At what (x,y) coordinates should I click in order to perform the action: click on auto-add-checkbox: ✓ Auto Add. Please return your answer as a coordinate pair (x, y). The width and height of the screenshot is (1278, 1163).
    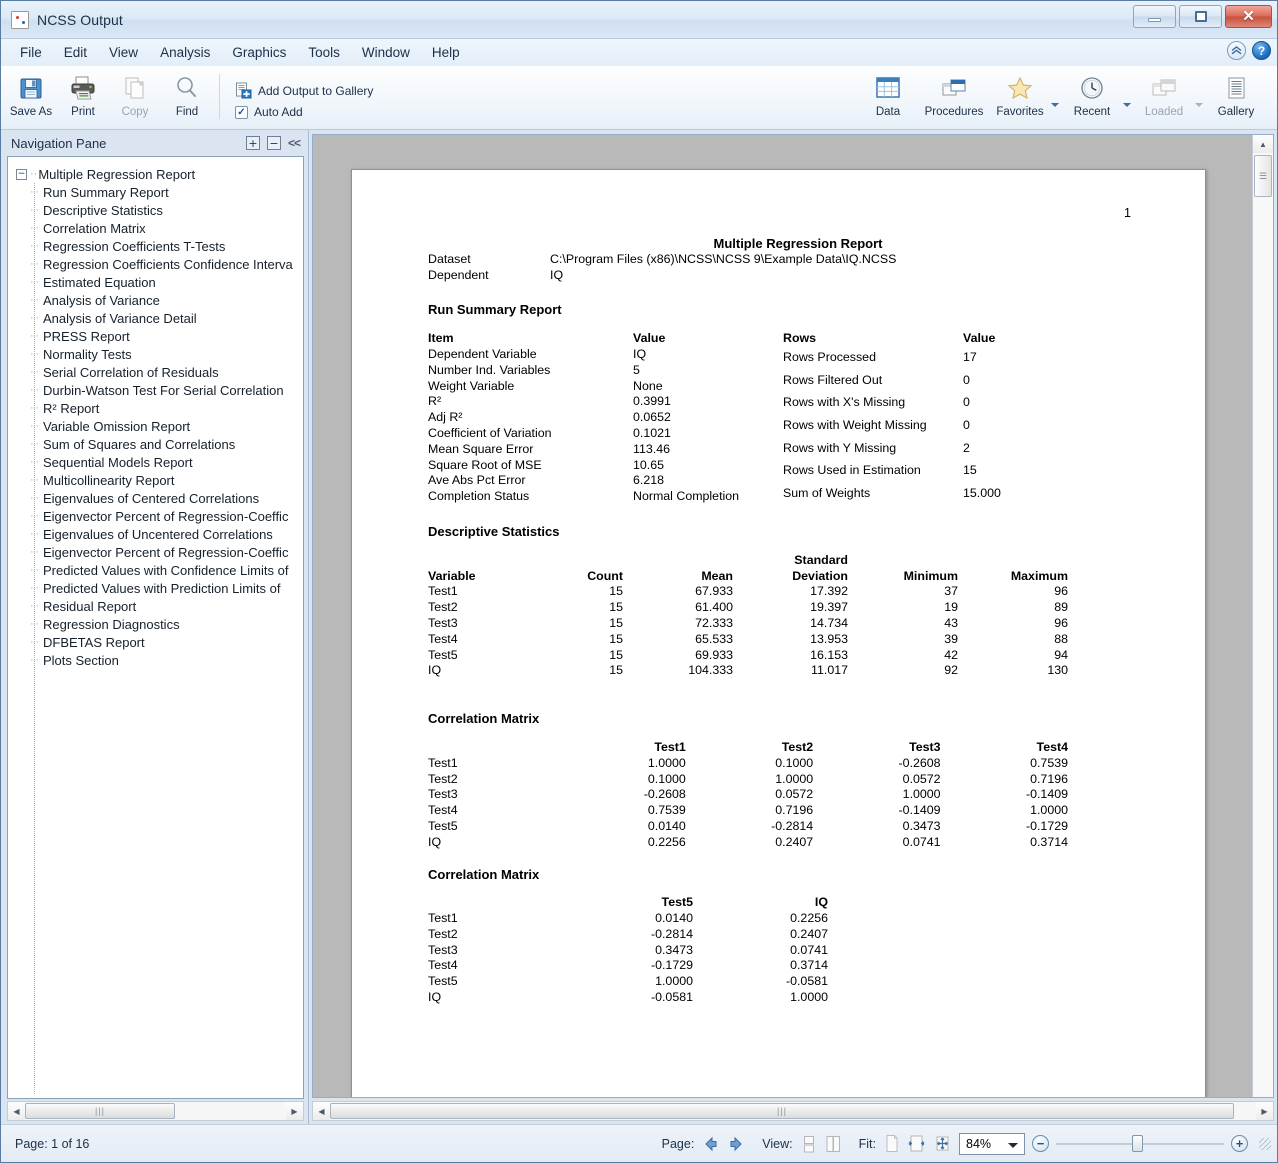
    Looking at the image, I should click on (304, 112).